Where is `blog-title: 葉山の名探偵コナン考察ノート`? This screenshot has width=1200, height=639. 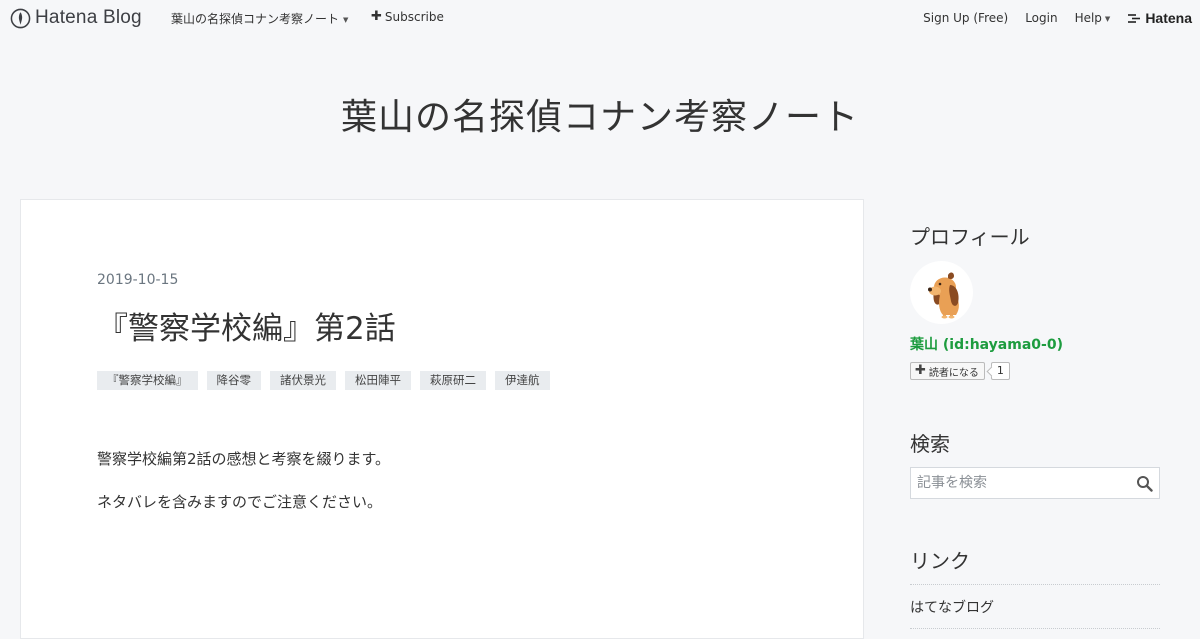
blog-title: 葉山の名探偵コナン考察ノート is located at coordinates (600, 114).